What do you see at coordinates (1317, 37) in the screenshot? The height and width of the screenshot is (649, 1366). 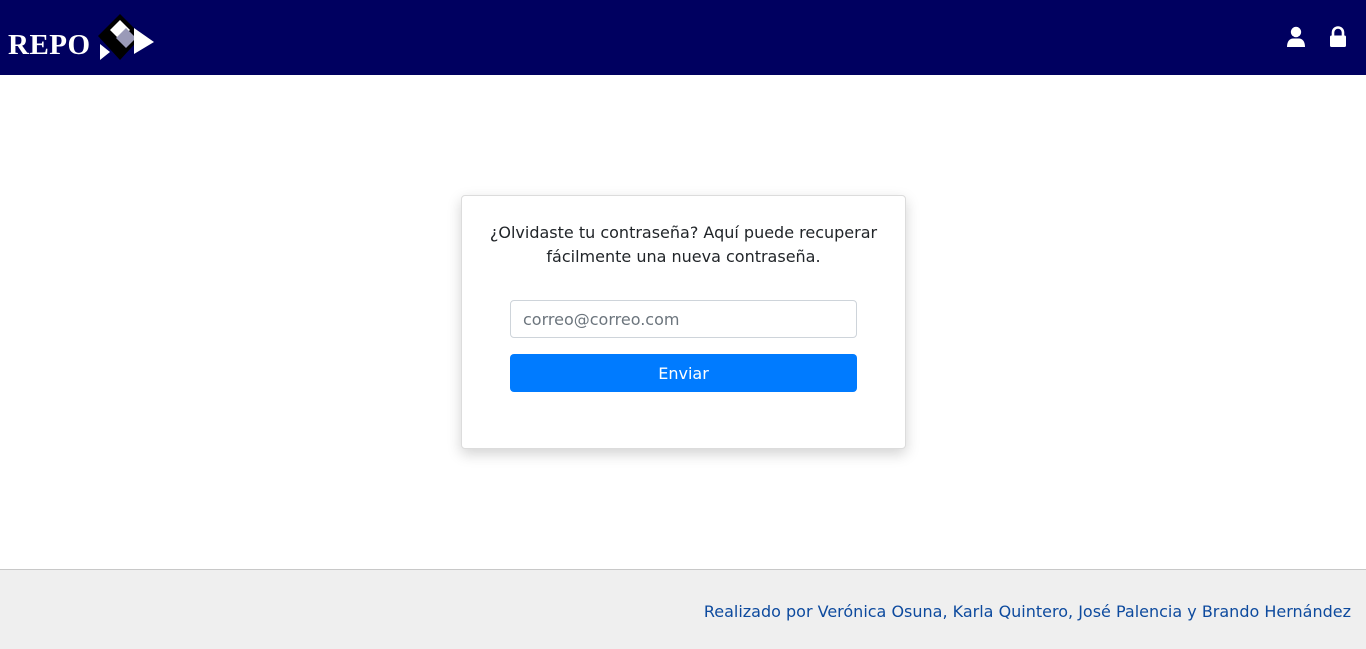 I see `nav-icons` at bounding box center [1317, 37].